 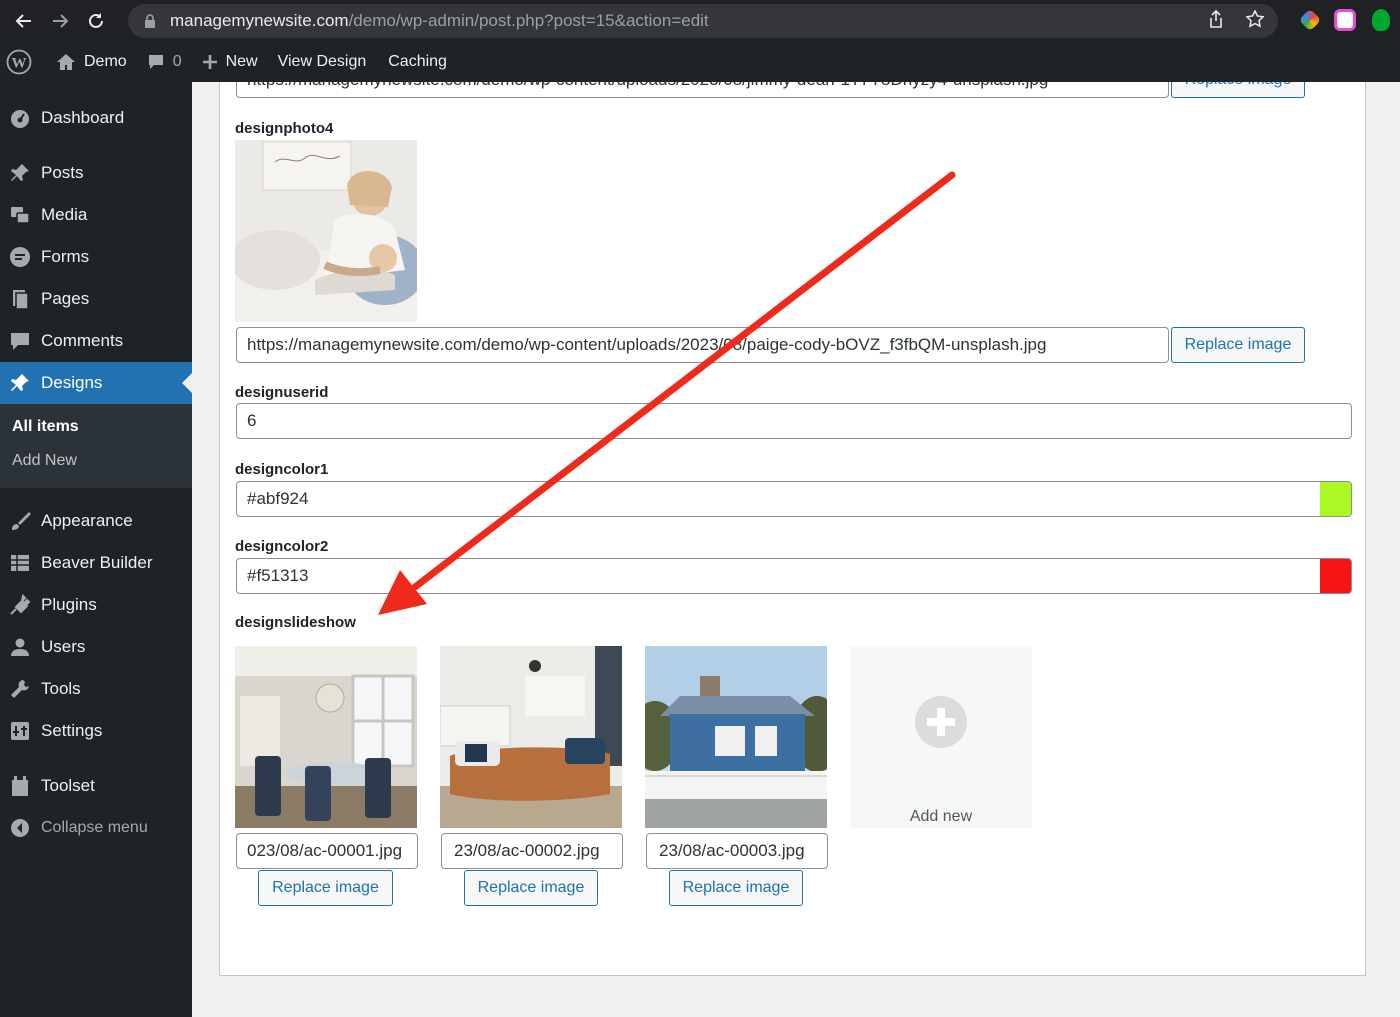 I want to click on caching-link: Caching, so click(x=416, y=62).